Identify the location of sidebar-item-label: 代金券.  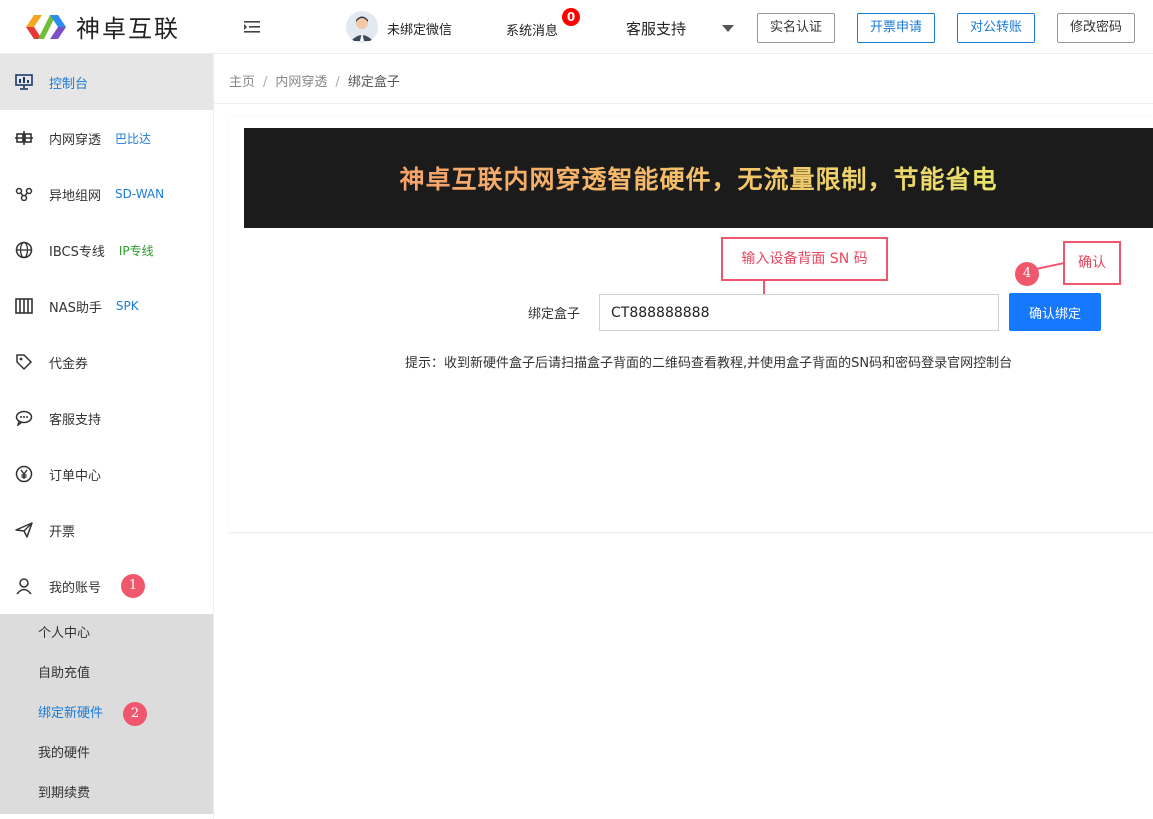
(69, 364).